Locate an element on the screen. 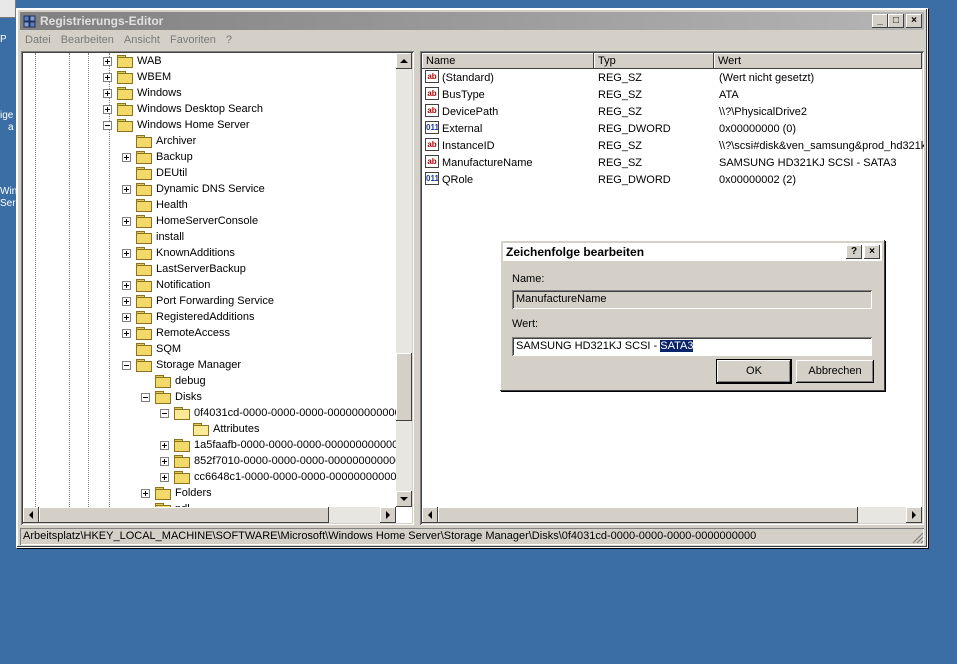  column-header-type: Typ is located at coordinates (654, 61).